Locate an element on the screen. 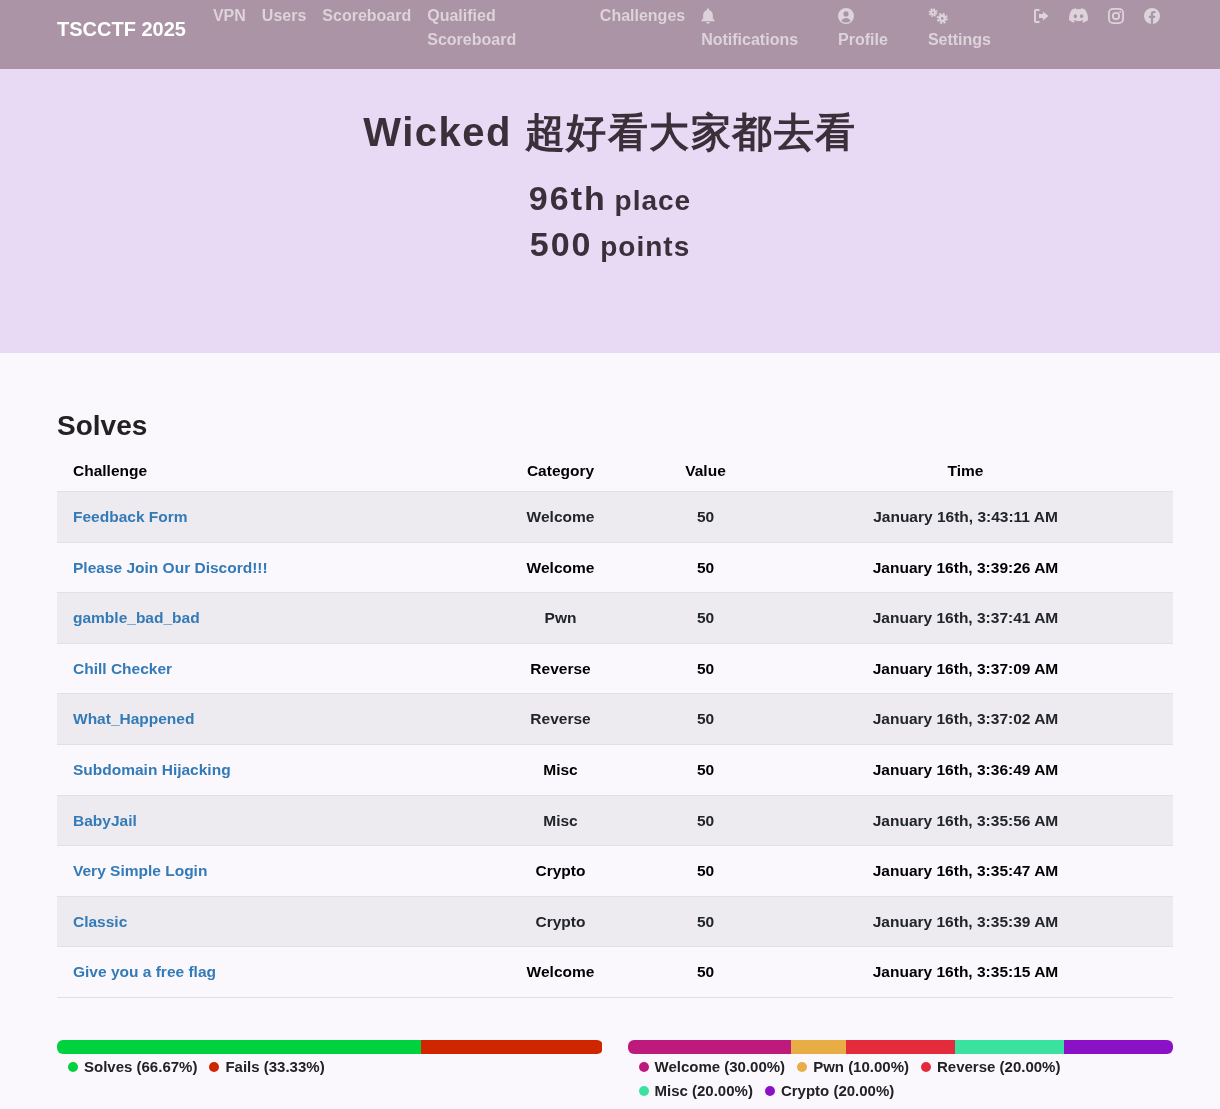  column-header: Time is located at coordinates (965, 471).